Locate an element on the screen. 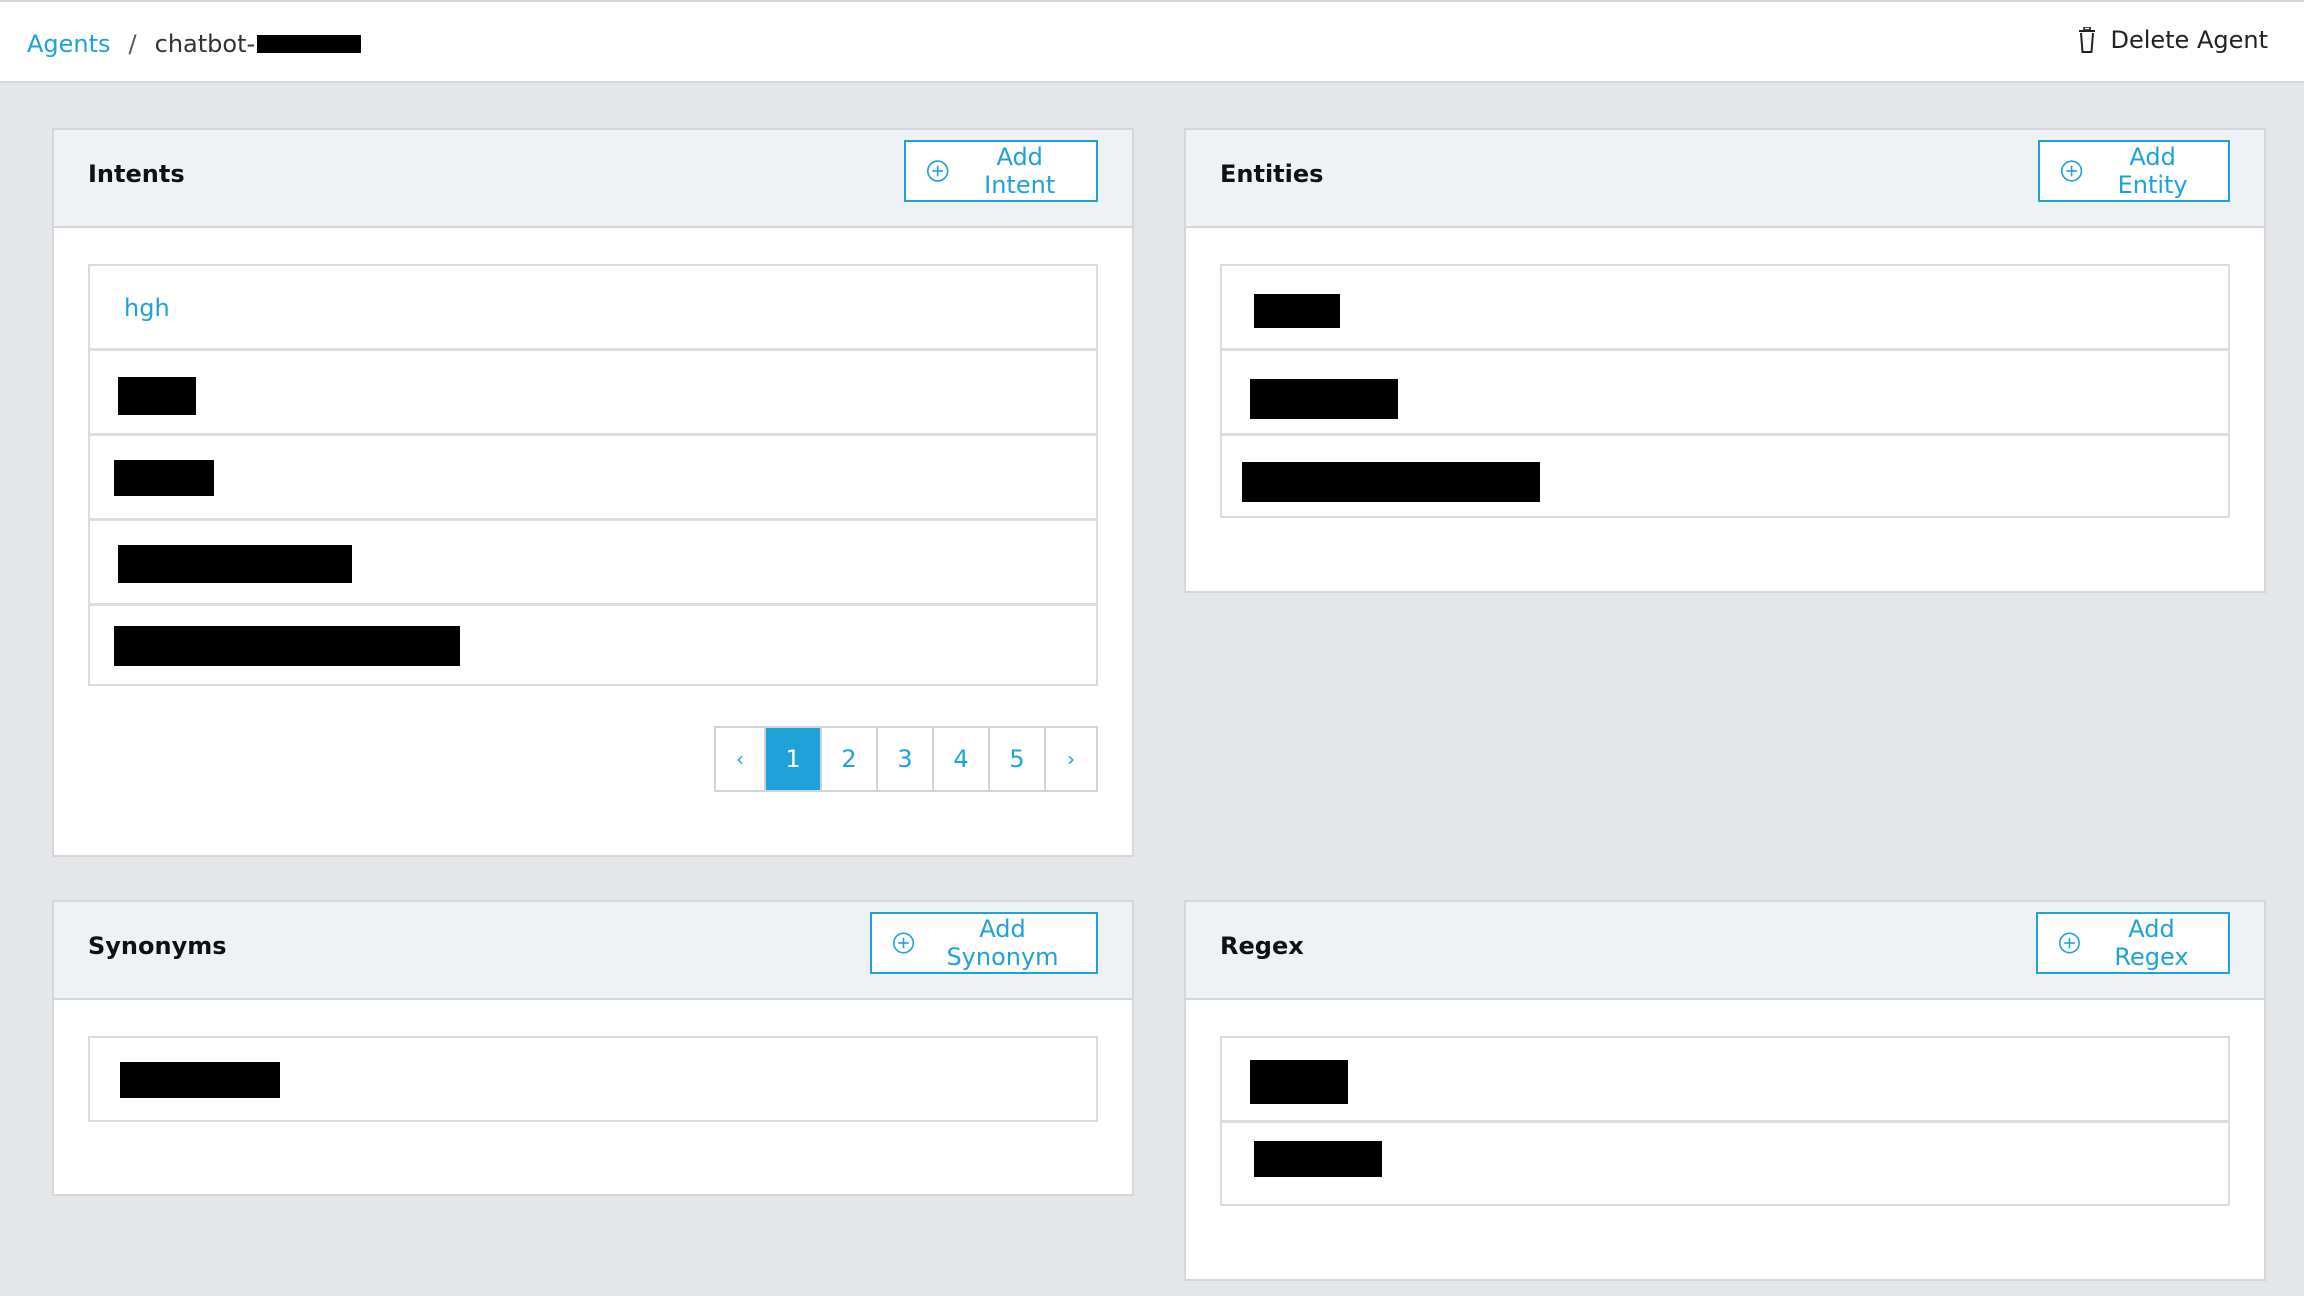 Image resolution: width=2304 pixels, height=1296 pixels. add-synonym-button: Add Synonym is located at coordinates (984, 943).